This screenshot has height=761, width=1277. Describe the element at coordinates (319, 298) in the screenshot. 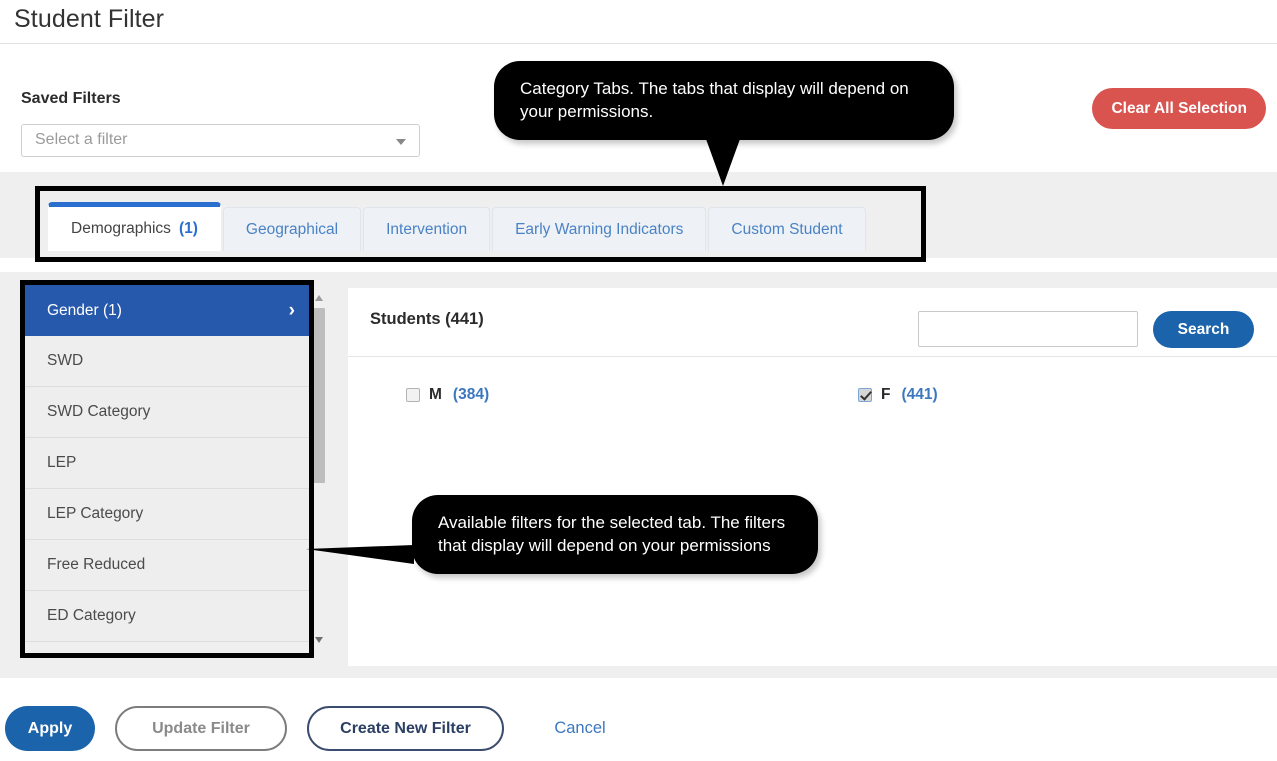

I see `scroll-up-arrow-icon` at that location.